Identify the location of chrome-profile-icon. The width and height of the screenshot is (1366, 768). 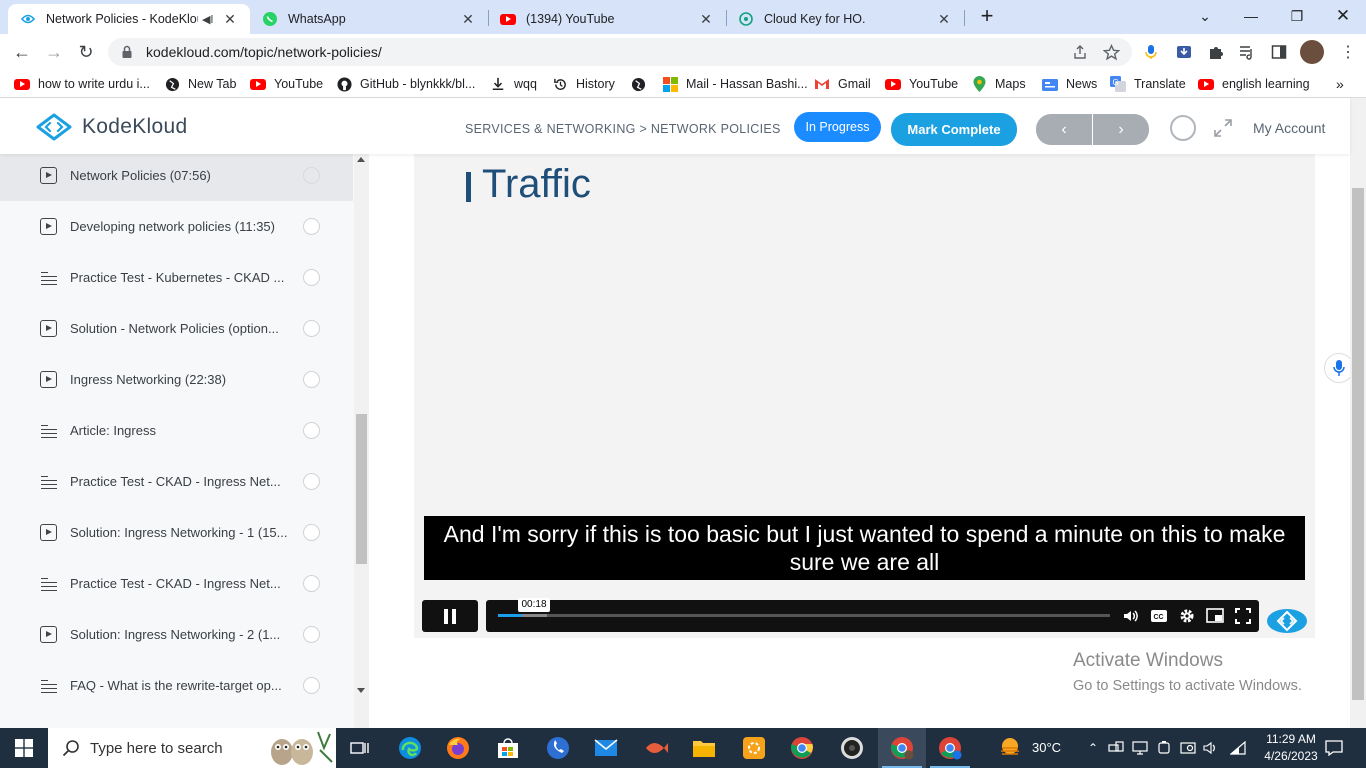
(902, 748).